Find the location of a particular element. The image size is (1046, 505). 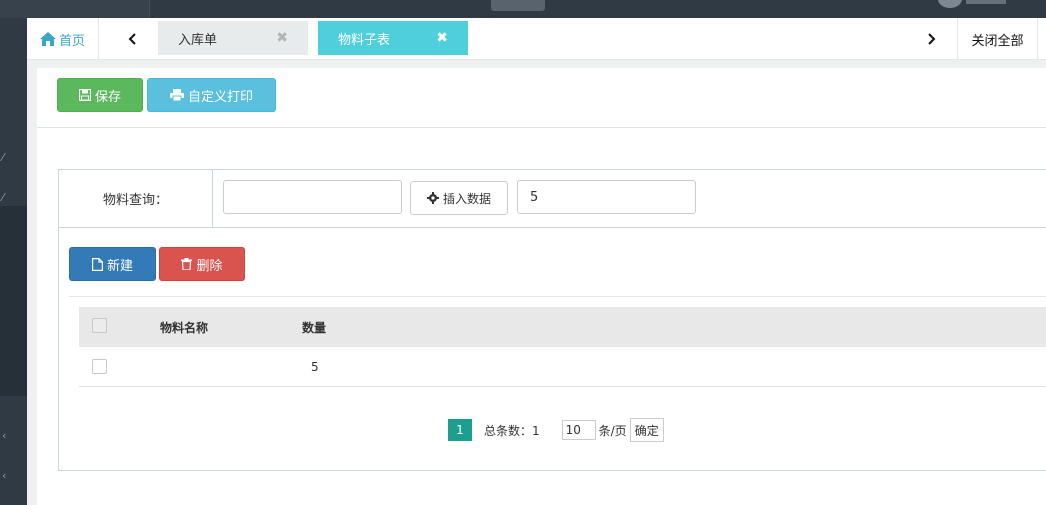

print-icon is located at coordinates (176, 95).